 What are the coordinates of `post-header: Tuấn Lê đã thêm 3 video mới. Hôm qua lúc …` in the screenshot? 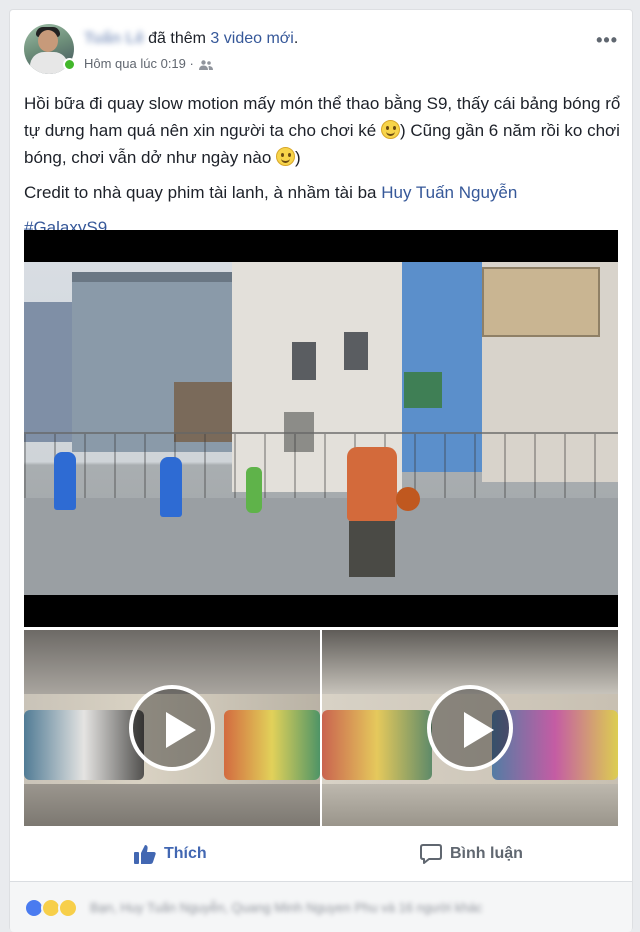 It's located at (321, 52).